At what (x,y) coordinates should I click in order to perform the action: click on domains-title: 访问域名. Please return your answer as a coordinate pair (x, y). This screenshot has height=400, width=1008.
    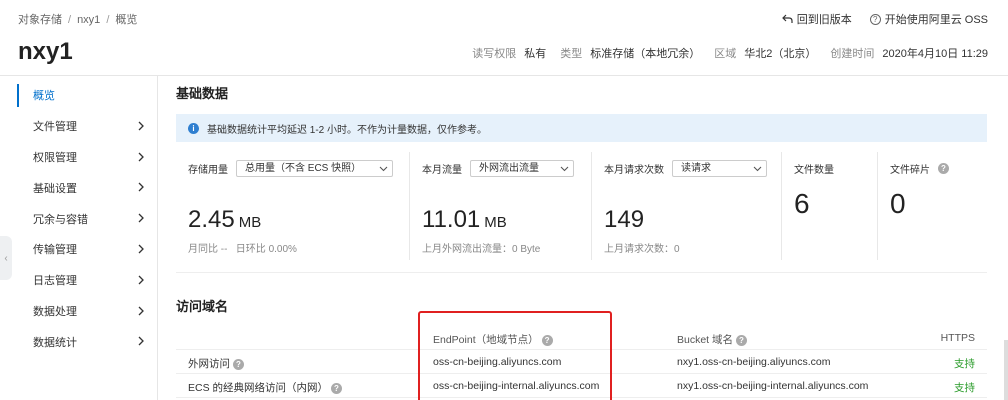
    Looking at the image, I should click on (202, 306).